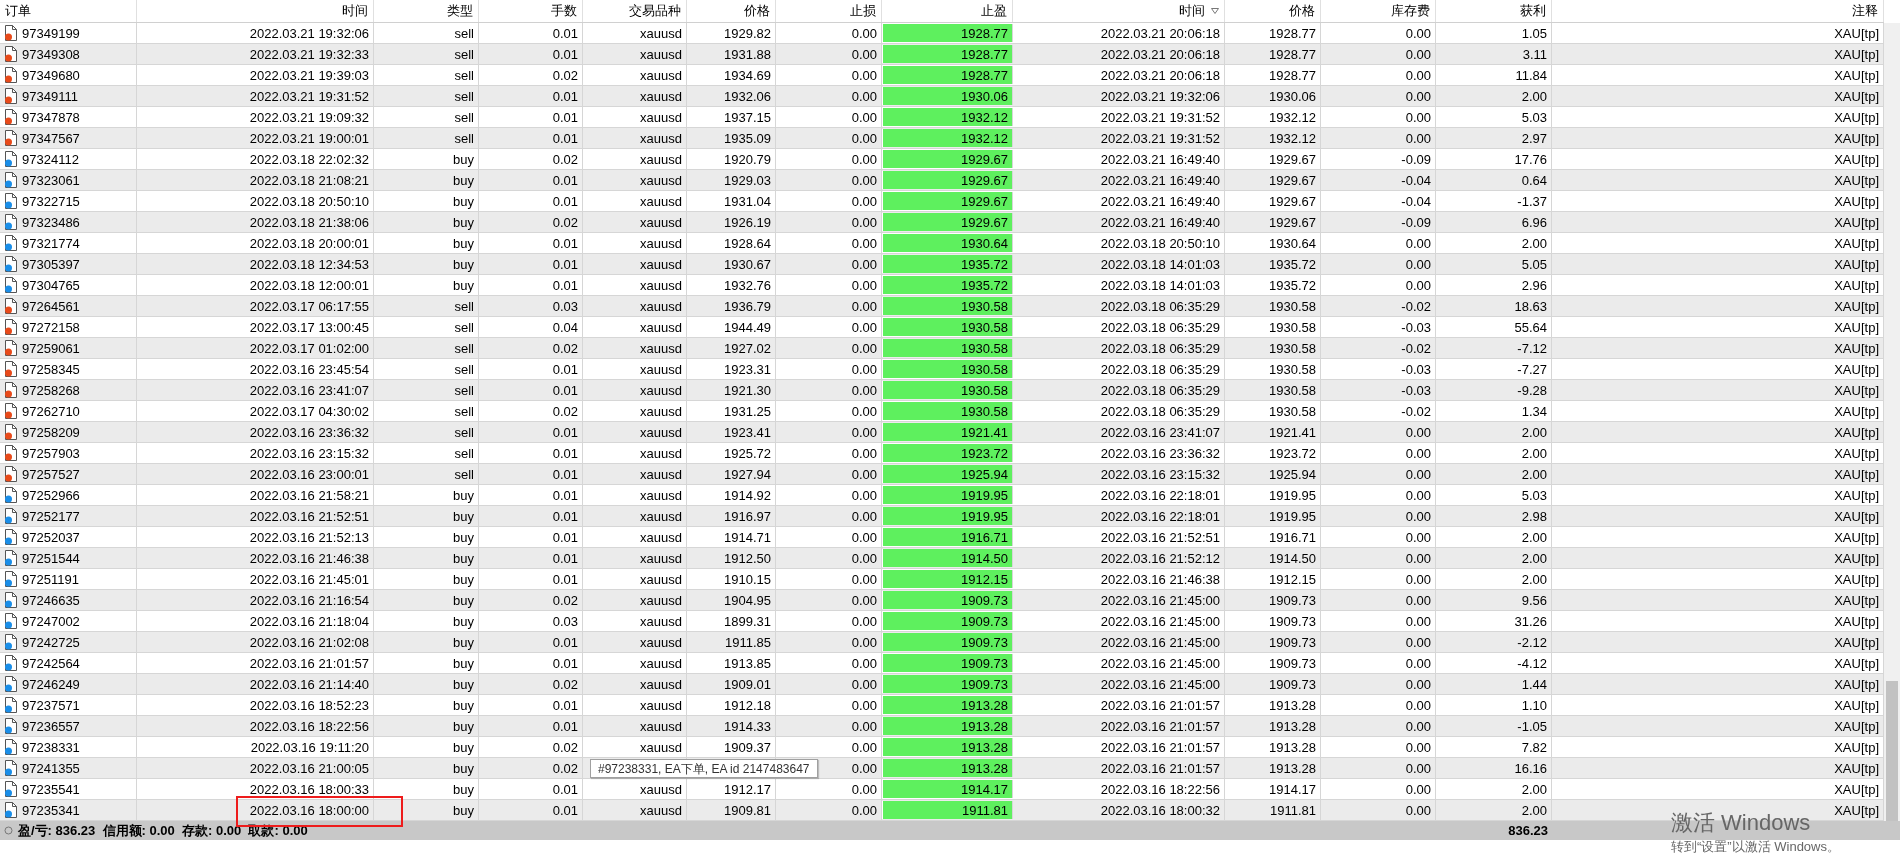 Image resolution: width=1900 pixels, height=856 pixels. I want to click on table-row: 97349199 2022.03.21 19:32:06 sell 0.01 xauusd 1929.82 0.00 1928.77 2022.03.21 20:06:18 1928.77 0.00 1.05 XAU[tp], so click(942, 33).